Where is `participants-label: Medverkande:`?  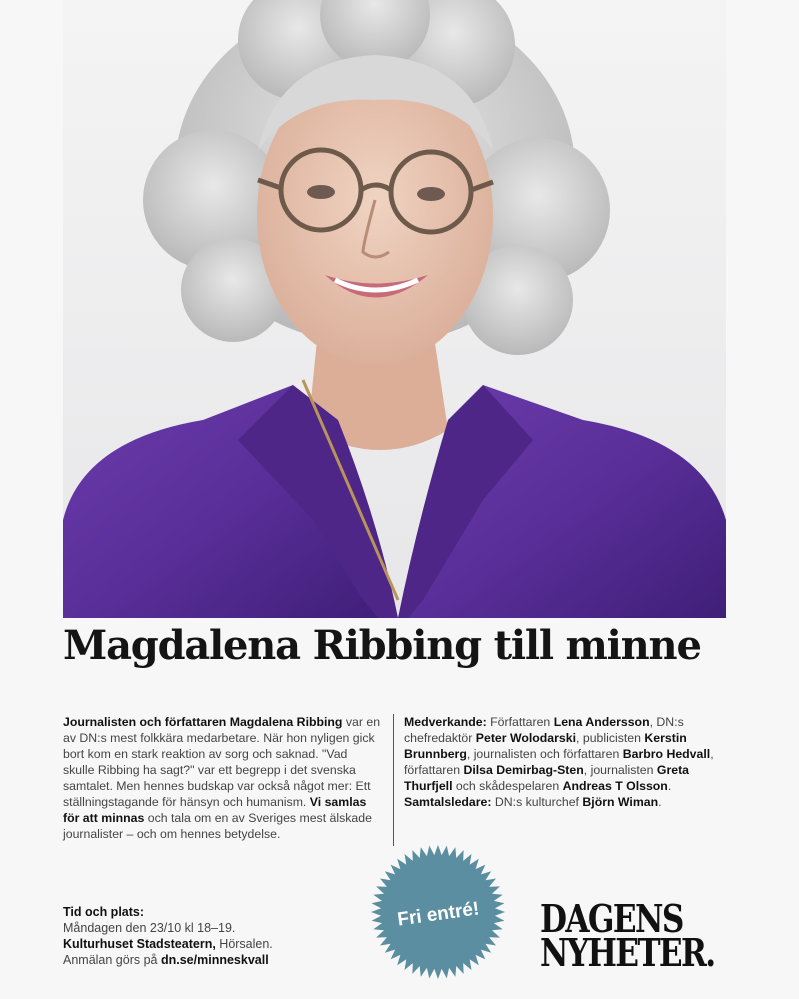 participants-label: Medverkande: is located at coordinates (445, 722).